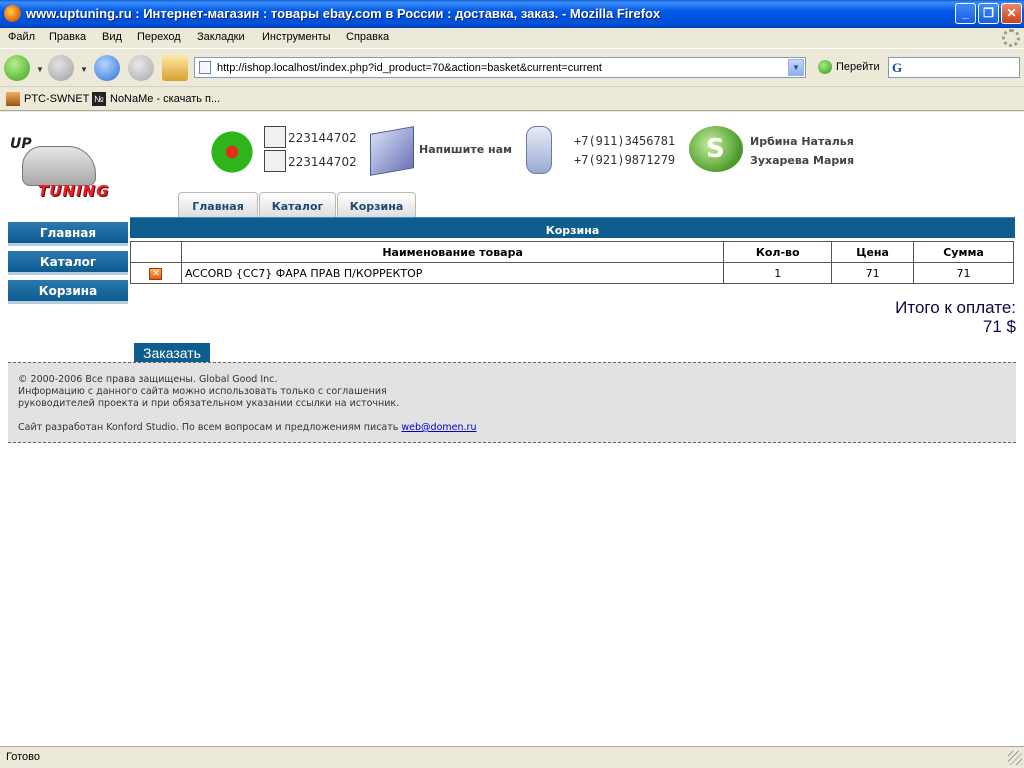  What do you see at coordinates (68, 292) in the screenshot?
I see `side-menu-basket: Корзина` at bounding box center [68, 292].